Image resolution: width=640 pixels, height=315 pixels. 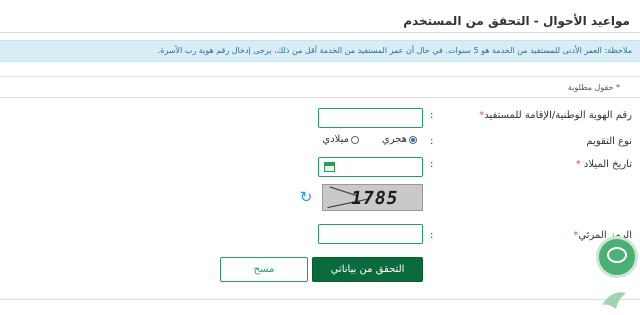 What do you see at coordinates (306, 197) in the screenshot?
I see `refresh-icon: ↻` at bounding box center [306, 197].